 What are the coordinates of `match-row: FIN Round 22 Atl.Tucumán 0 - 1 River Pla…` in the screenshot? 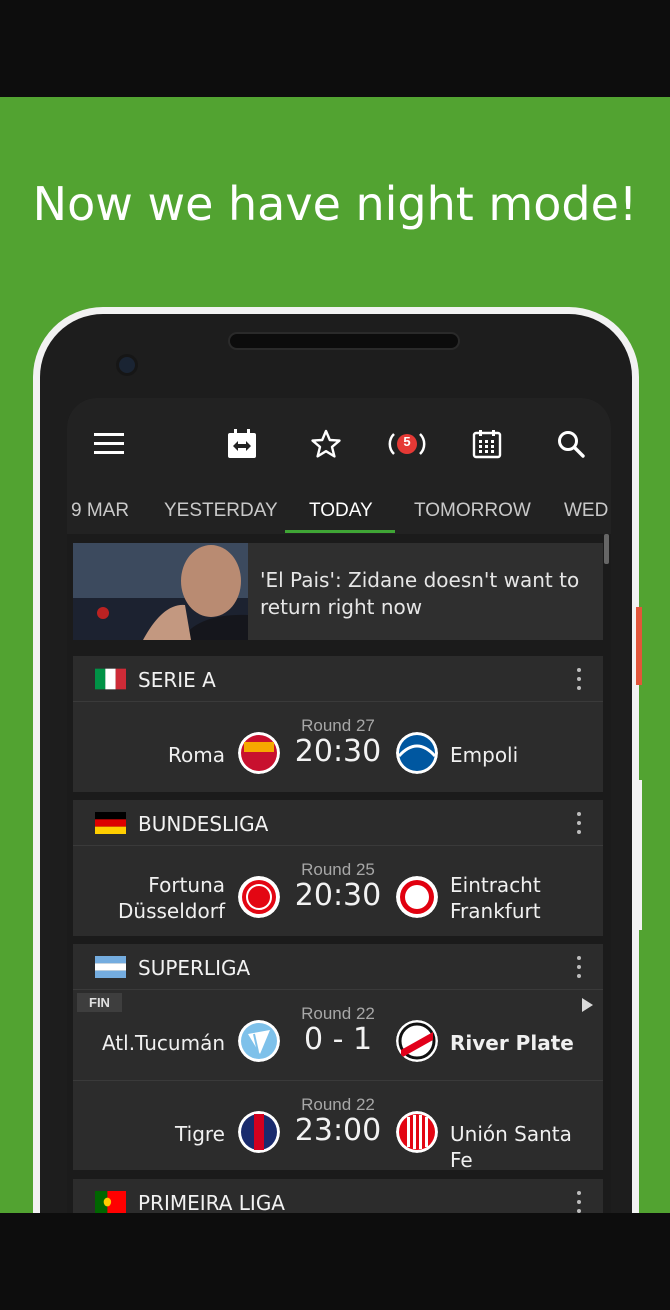 It's located at (338, 1035).